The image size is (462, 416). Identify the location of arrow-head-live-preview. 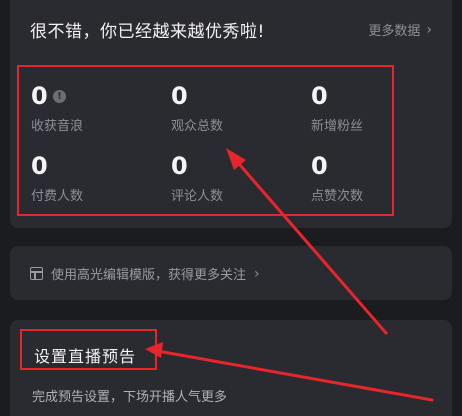
(154, 350).